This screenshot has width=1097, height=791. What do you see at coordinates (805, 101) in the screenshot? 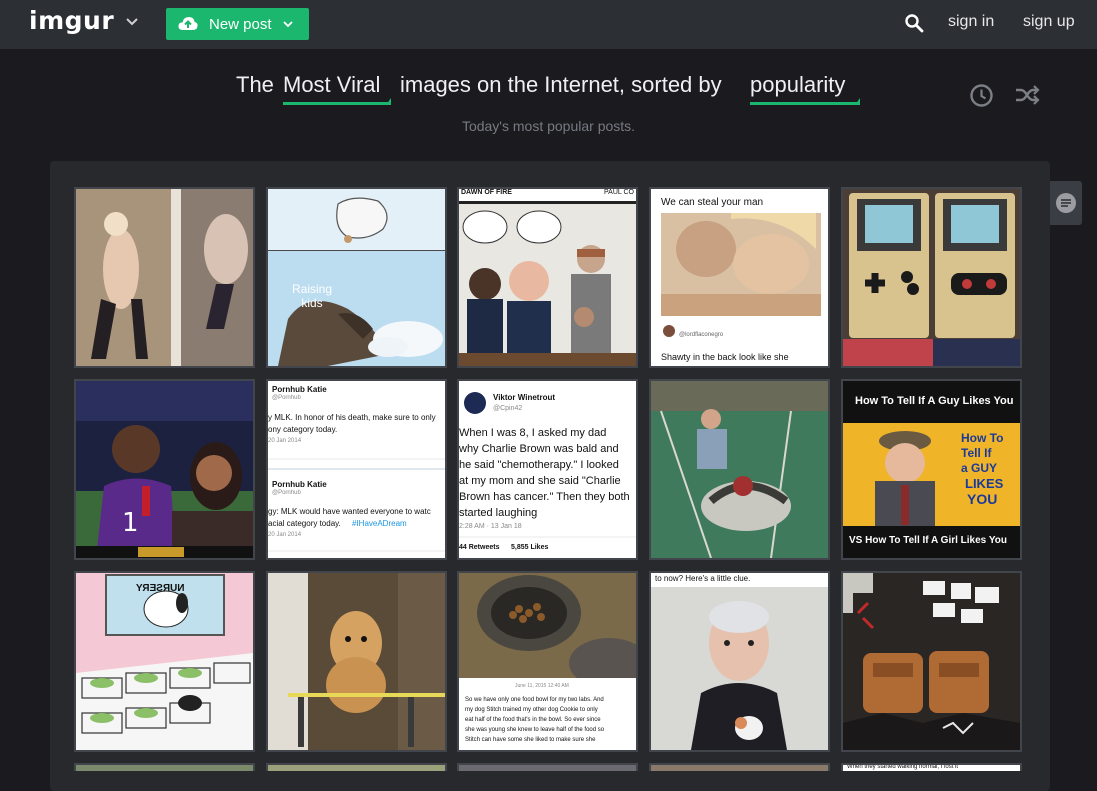
I see `sort-selector-underline` at bounding box center [805, 101].